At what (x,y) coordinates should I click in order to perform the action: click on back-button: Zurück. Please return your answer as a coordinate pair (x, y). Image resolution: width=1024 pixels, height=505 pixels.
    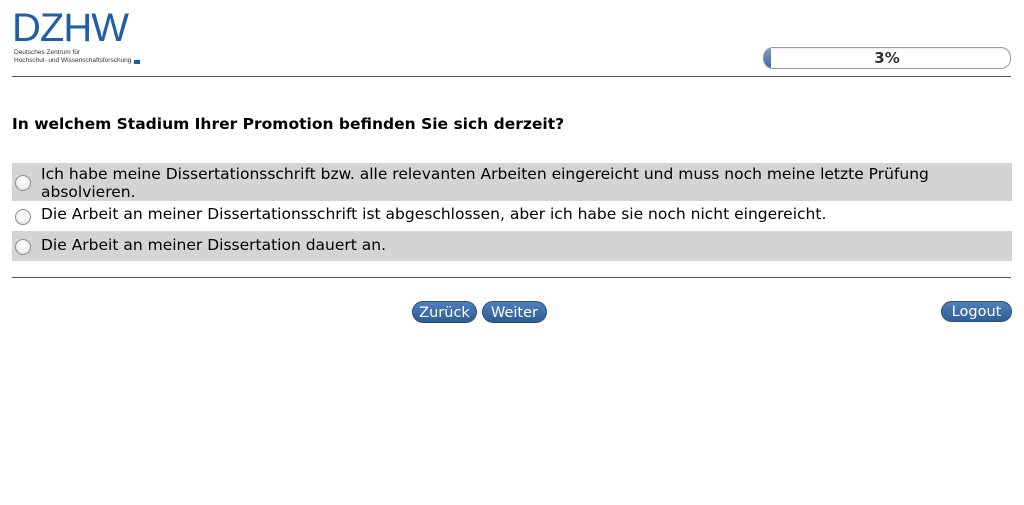
    Looking at the image, I should click on (444, 312).